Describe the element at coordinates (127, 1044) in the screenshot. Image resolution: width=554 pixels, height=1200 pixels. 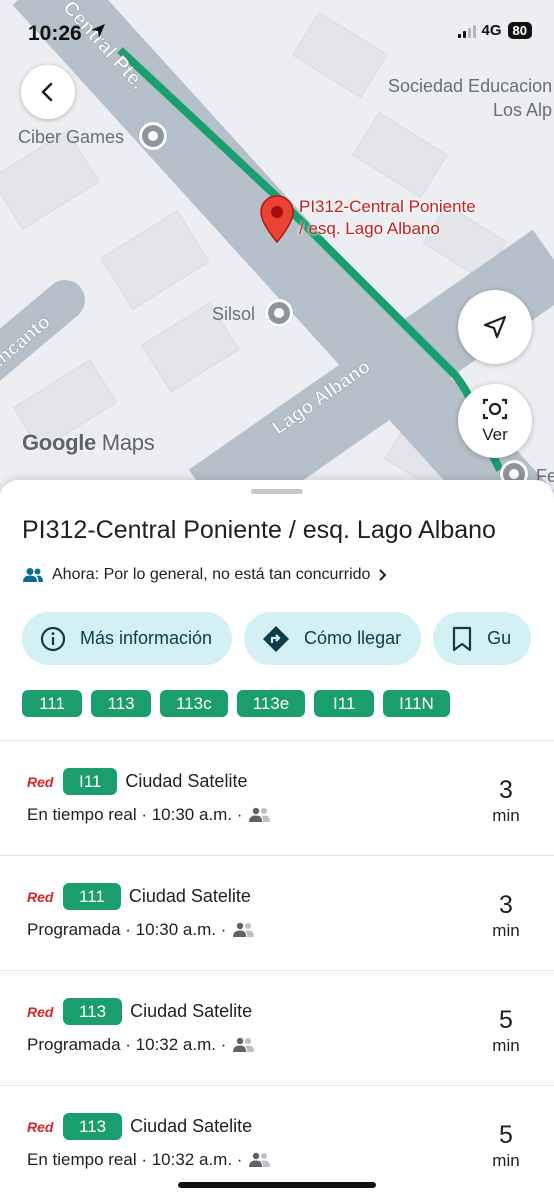
I see `departure-status: Programada · 10:32 a.m. ·` at that location.